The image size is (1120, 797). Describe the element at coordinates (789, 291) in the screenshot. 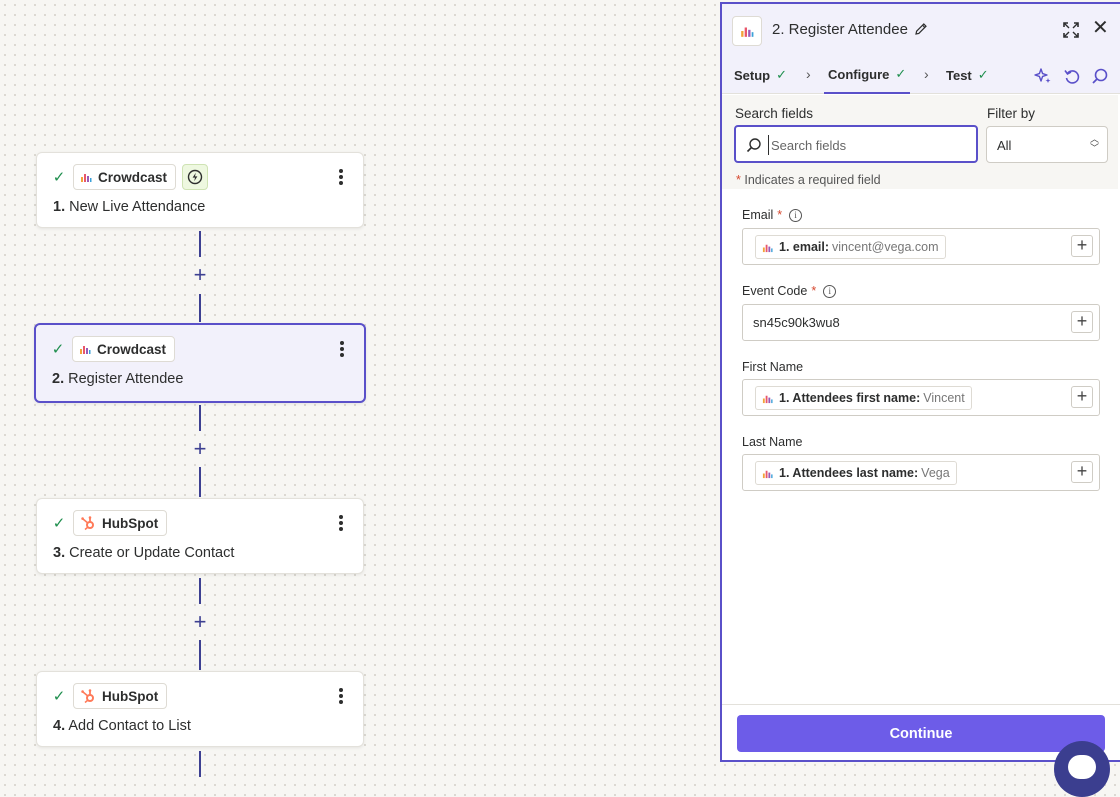

I see `field-label-event-code: Event Code * i` at that location.